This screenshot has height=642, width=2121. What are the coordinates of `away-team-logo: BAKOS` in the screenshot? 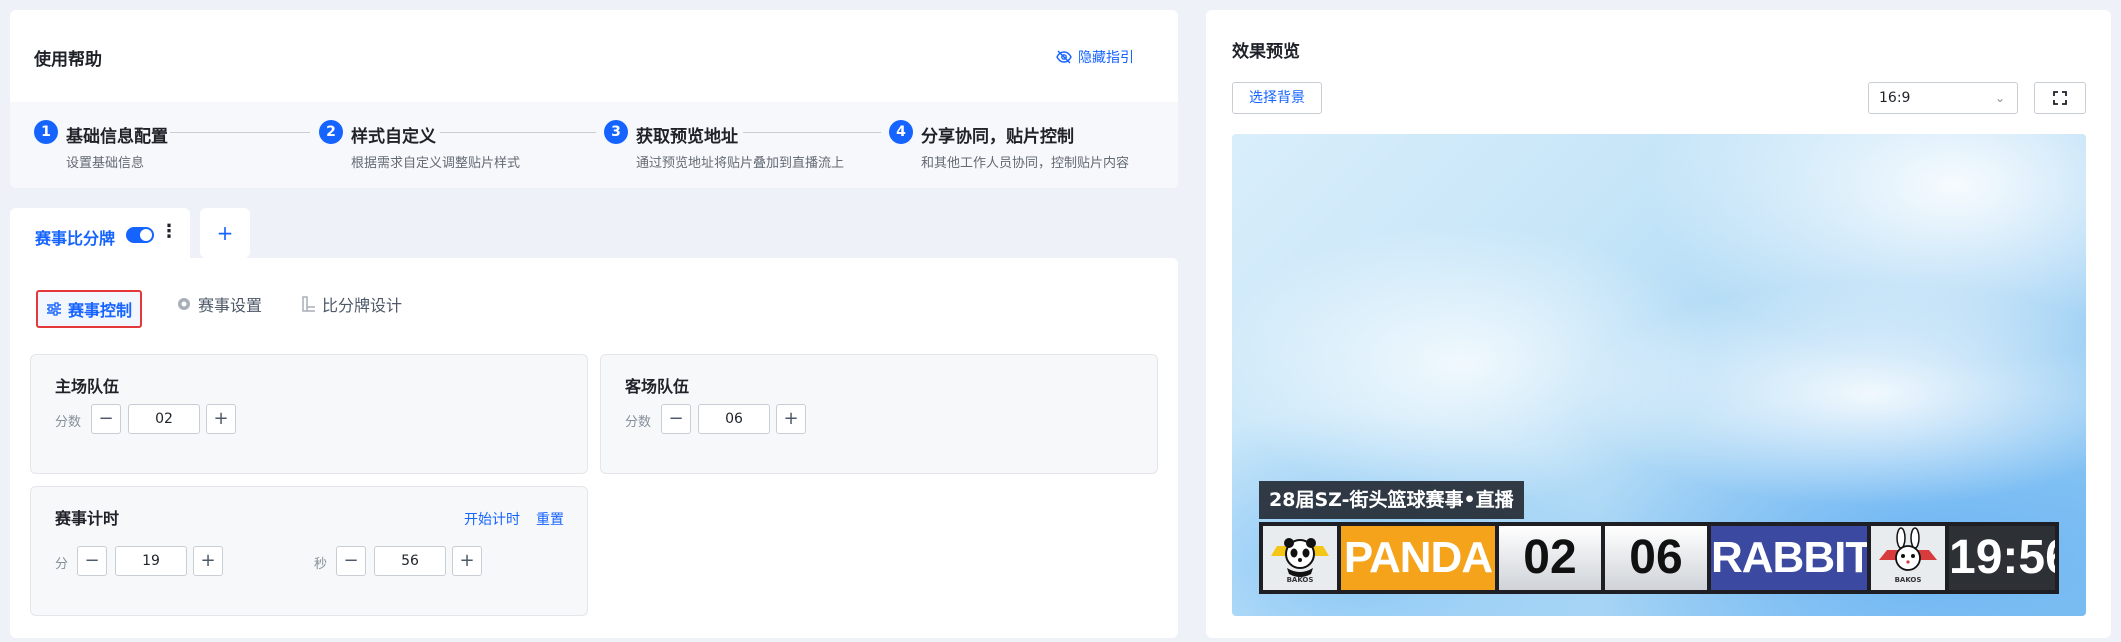 It's located at (1908, 558).